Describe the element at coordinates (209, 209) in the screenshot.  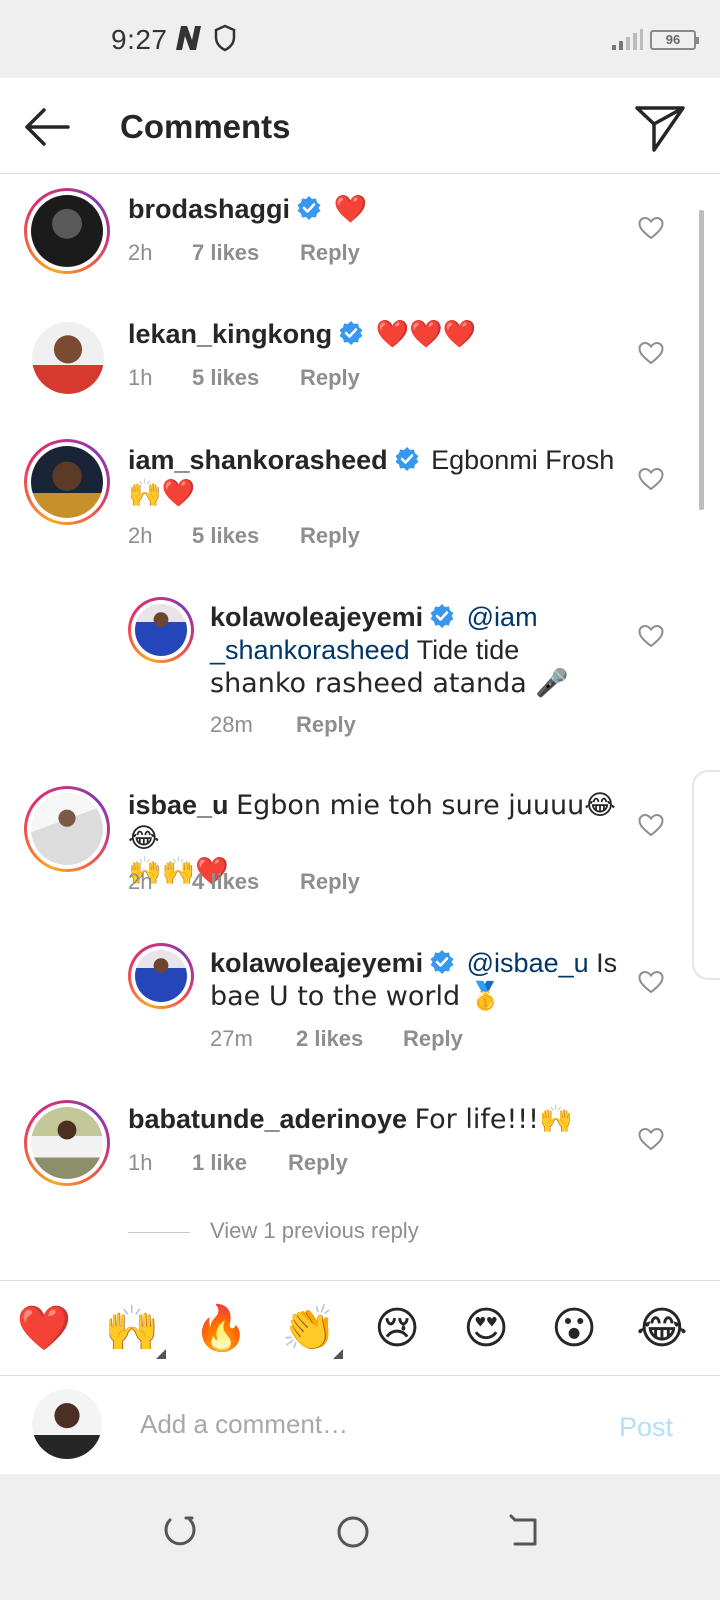
I see `comment-username: brodashaggi` at that location.